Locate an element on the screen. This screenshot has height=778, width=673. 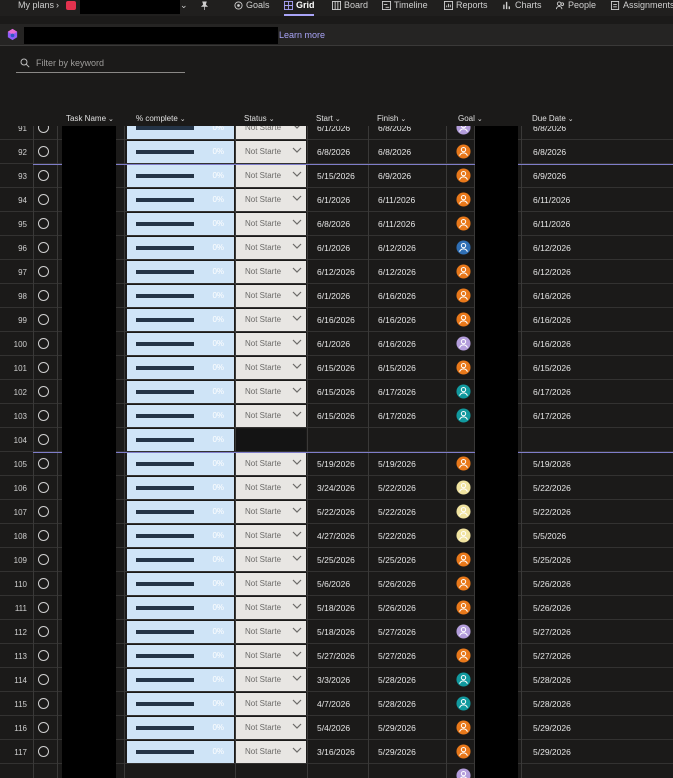
start-date: 6/12/2026 is located at coordinates (336, 272).